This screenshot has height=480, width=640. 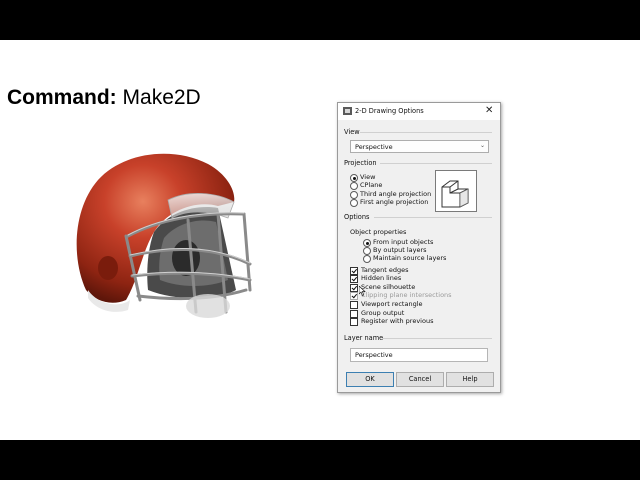 What do you see at coordinates (371, 185) in the screenshot?
I see `projection-cplane-label: CPlane` at bounding box center [371, 185].